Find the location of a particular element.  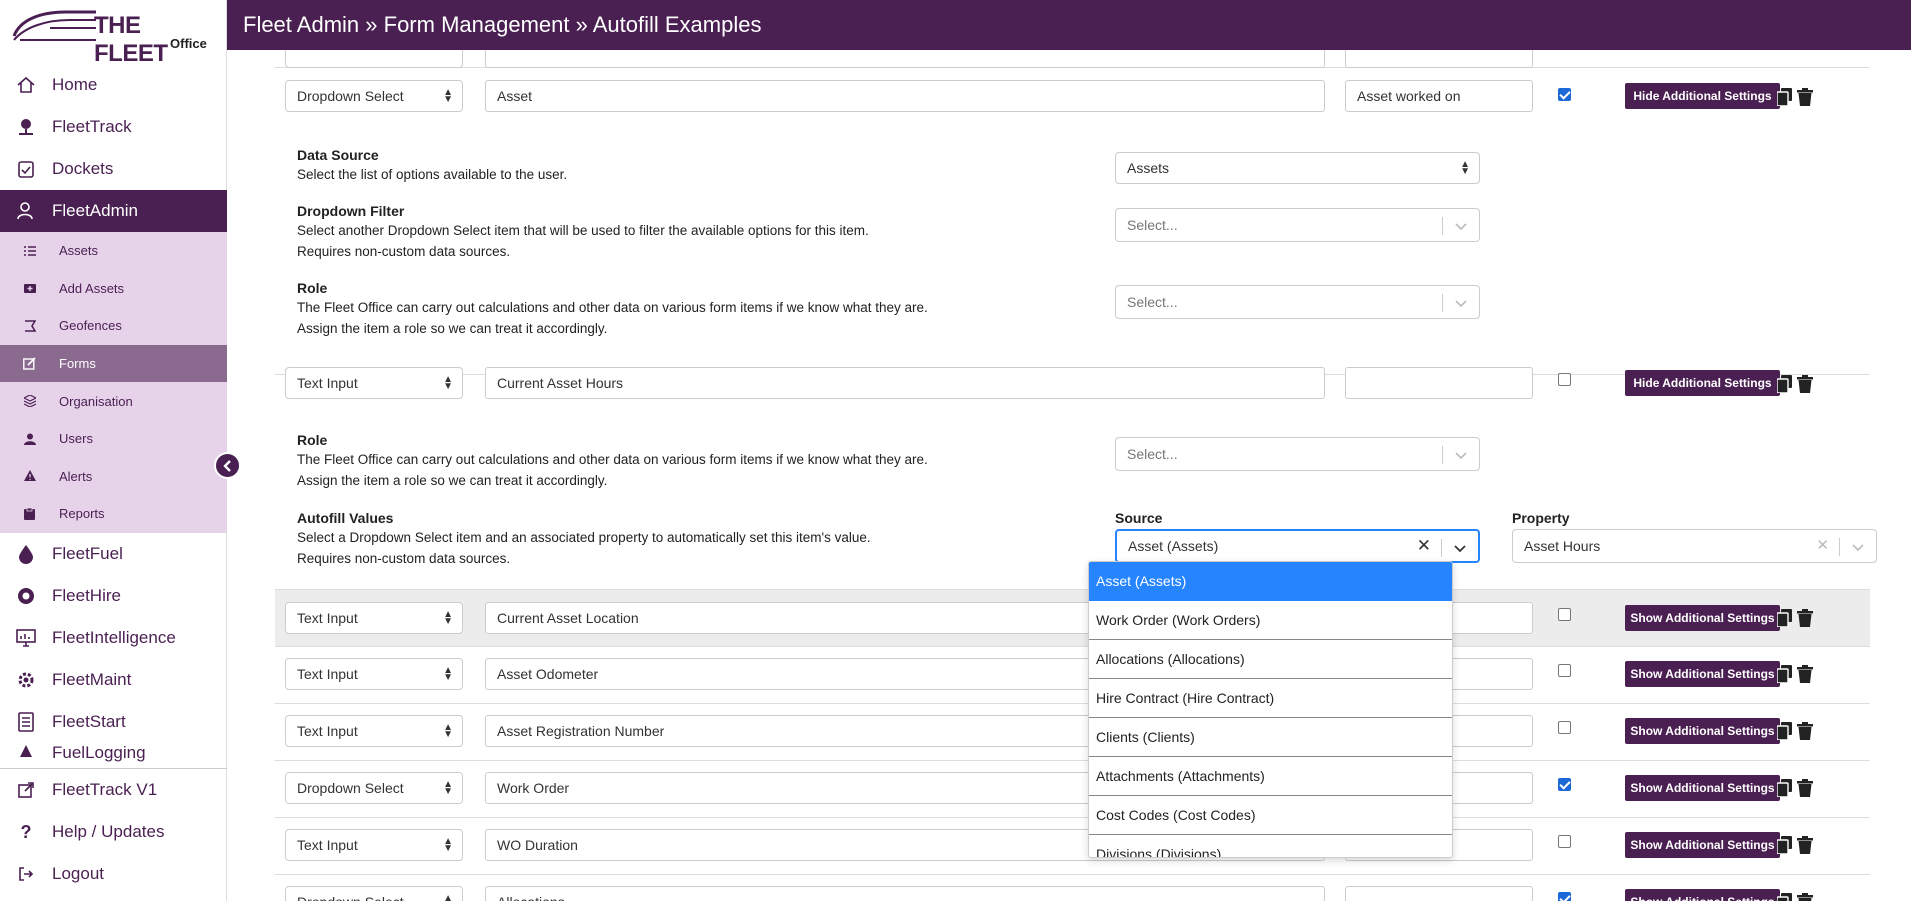

nav-item-fuellogging: FuelLogging is located at coordinates (113, 753).